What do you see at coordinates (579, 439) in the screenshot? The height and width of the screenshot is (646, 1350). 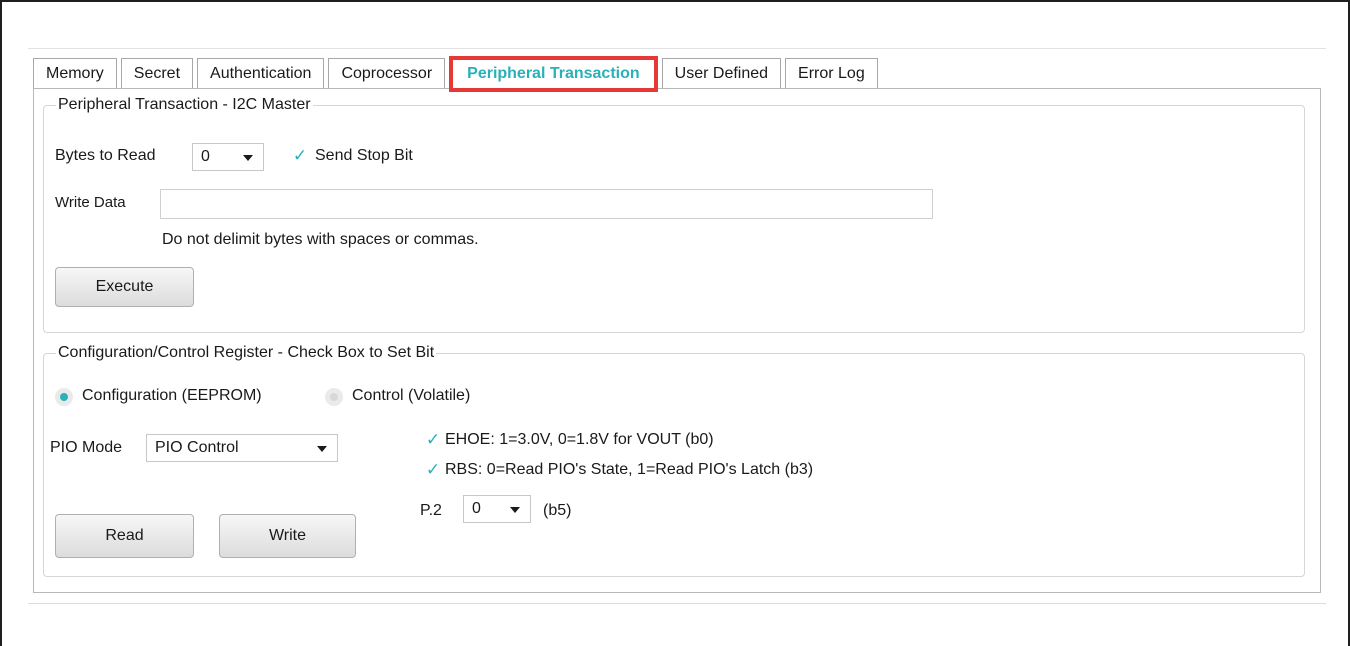 I see `ehoe-label: EHOE: 1=3.0V, 0=1.8V for VOUT (b0)` at bounding box center [579, 439].